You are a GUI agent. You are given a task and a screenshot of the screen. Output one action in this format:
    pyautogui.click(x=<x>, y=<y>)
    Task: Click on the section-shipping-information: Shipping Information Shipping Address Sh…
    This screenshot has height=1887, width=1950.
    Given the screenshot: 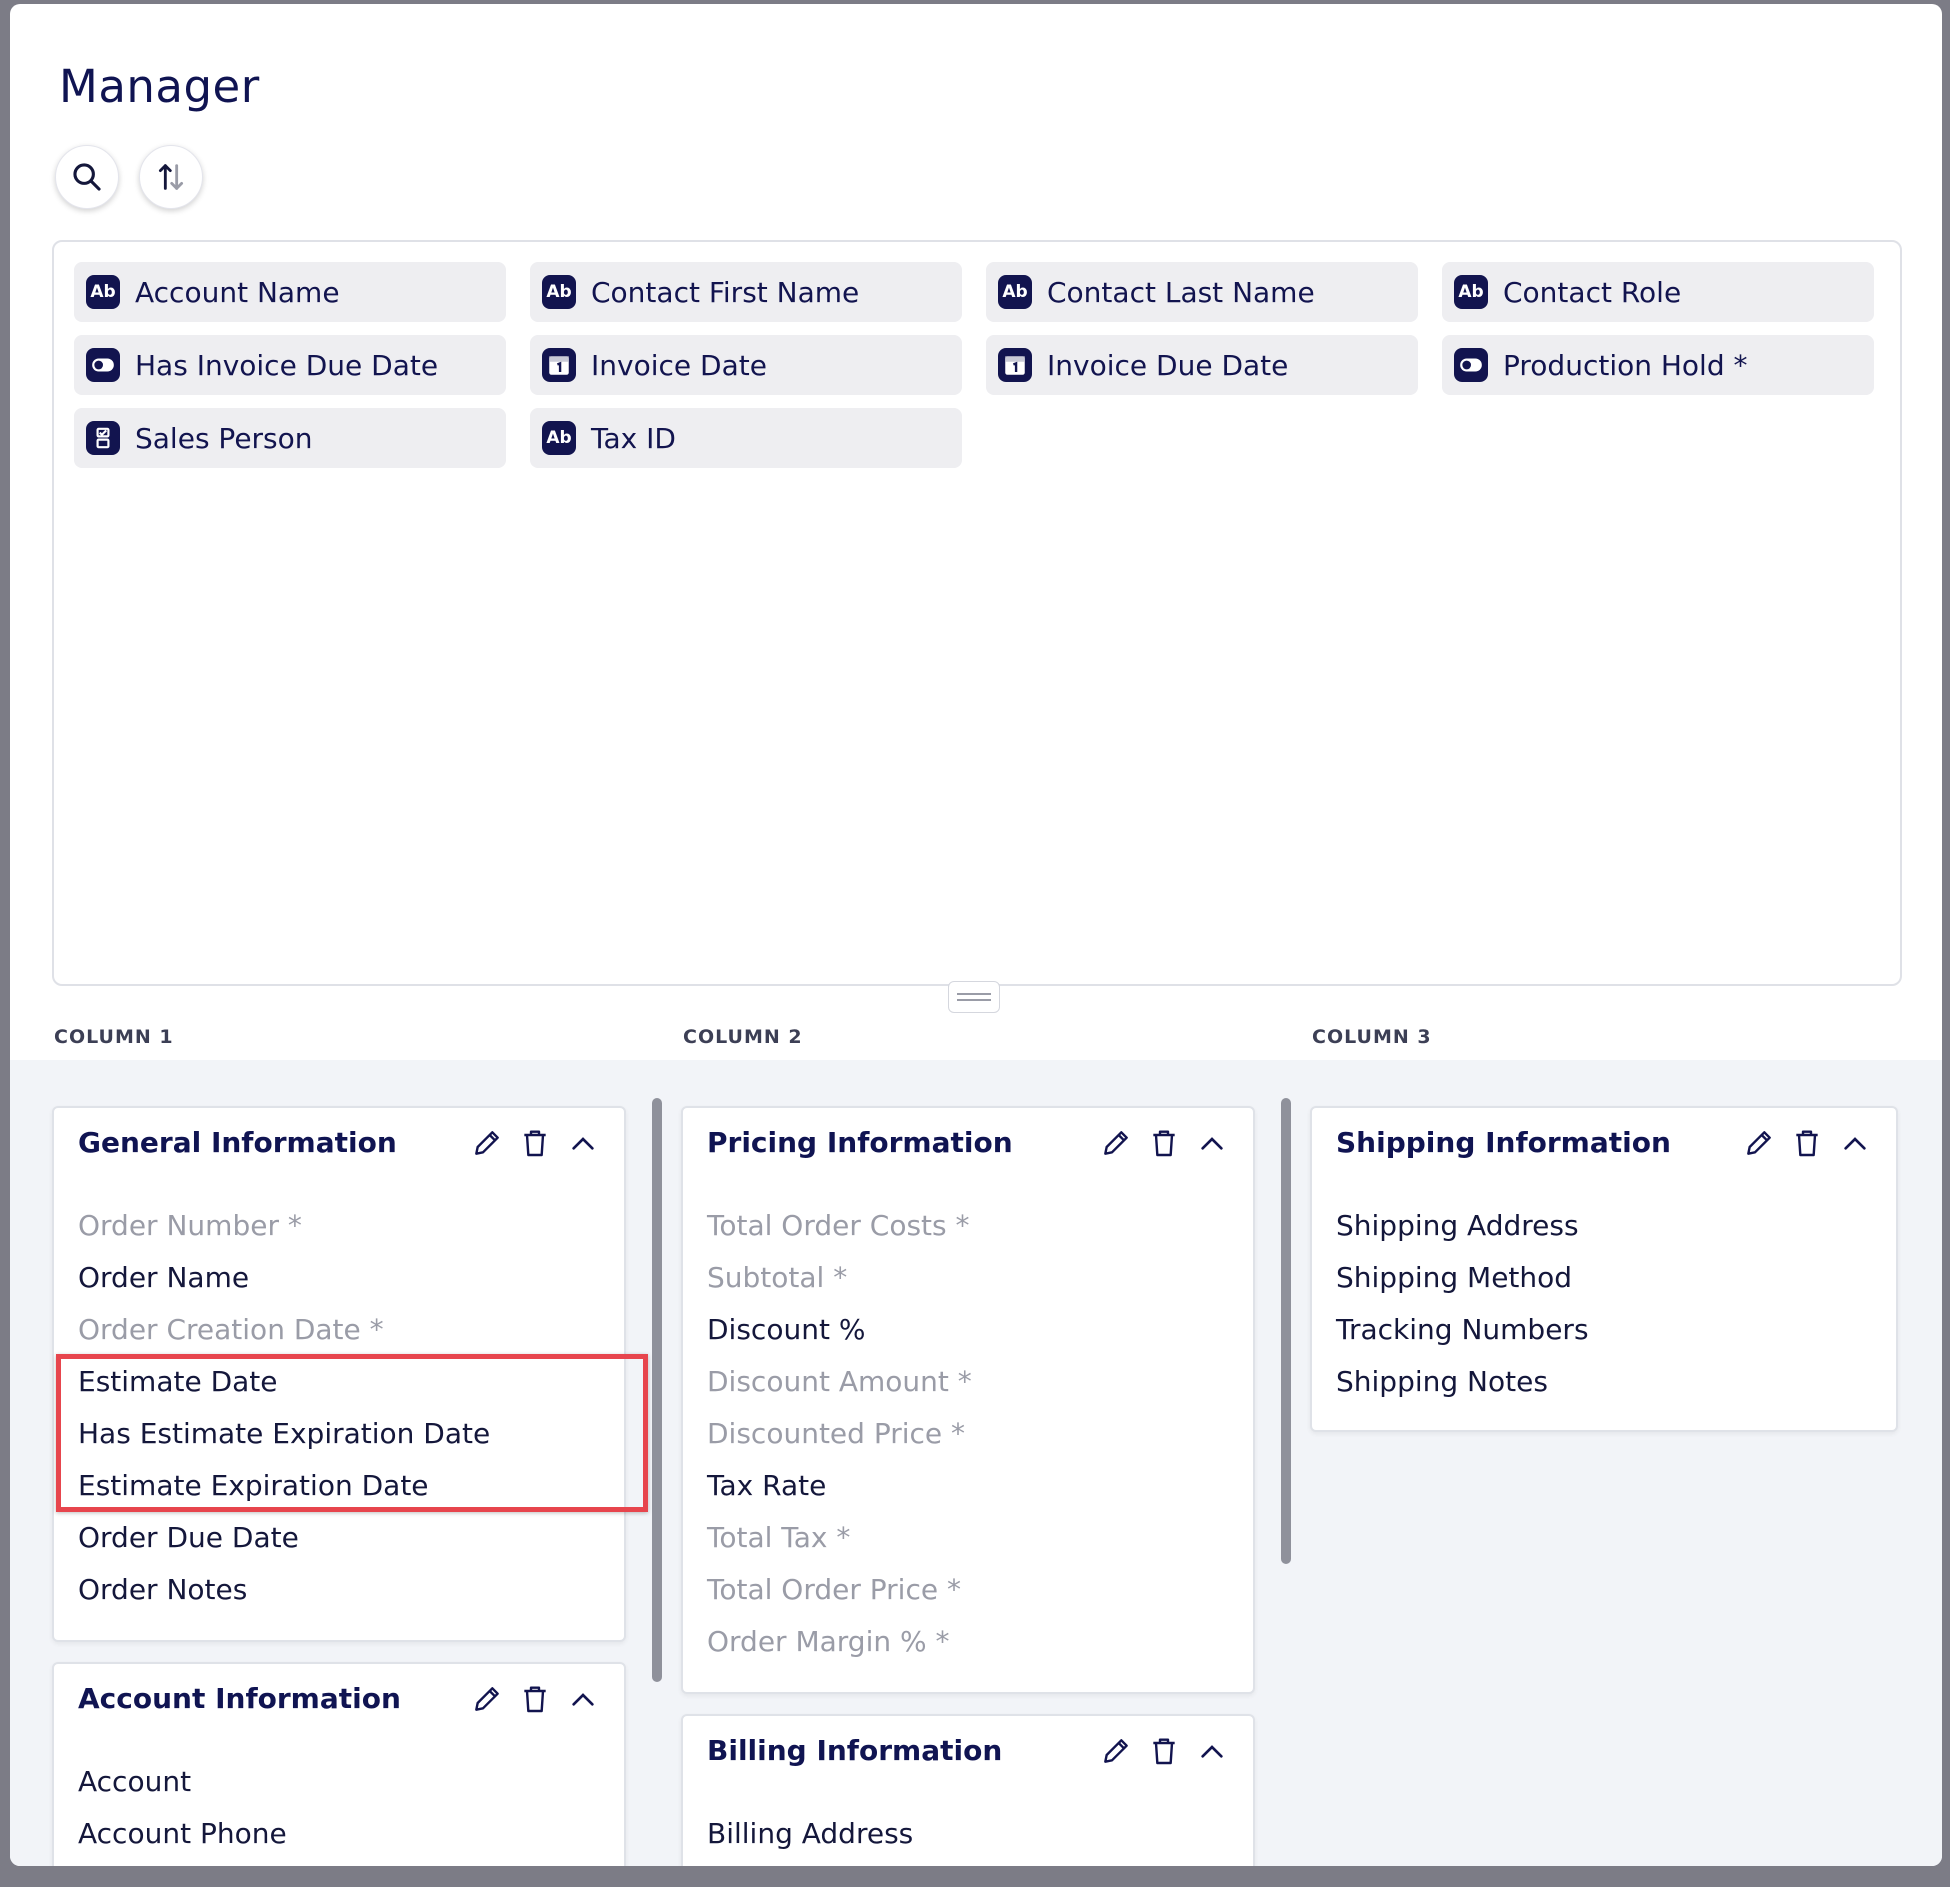 What is the action you would take?
    pyautogui.click(x=1604, y=1269)
    